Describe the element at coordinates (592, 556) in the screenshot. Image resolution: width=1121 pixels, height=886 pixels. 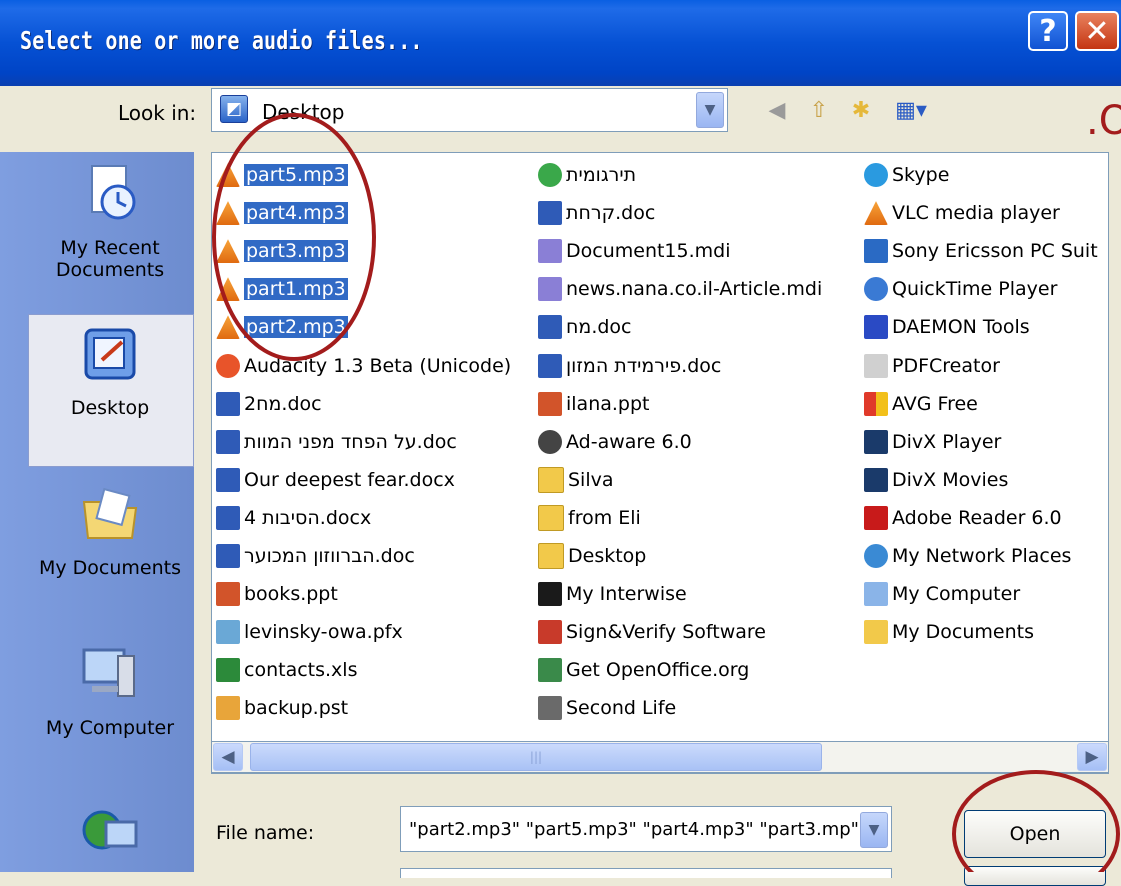
I see `file-item: Desktop` at that location.